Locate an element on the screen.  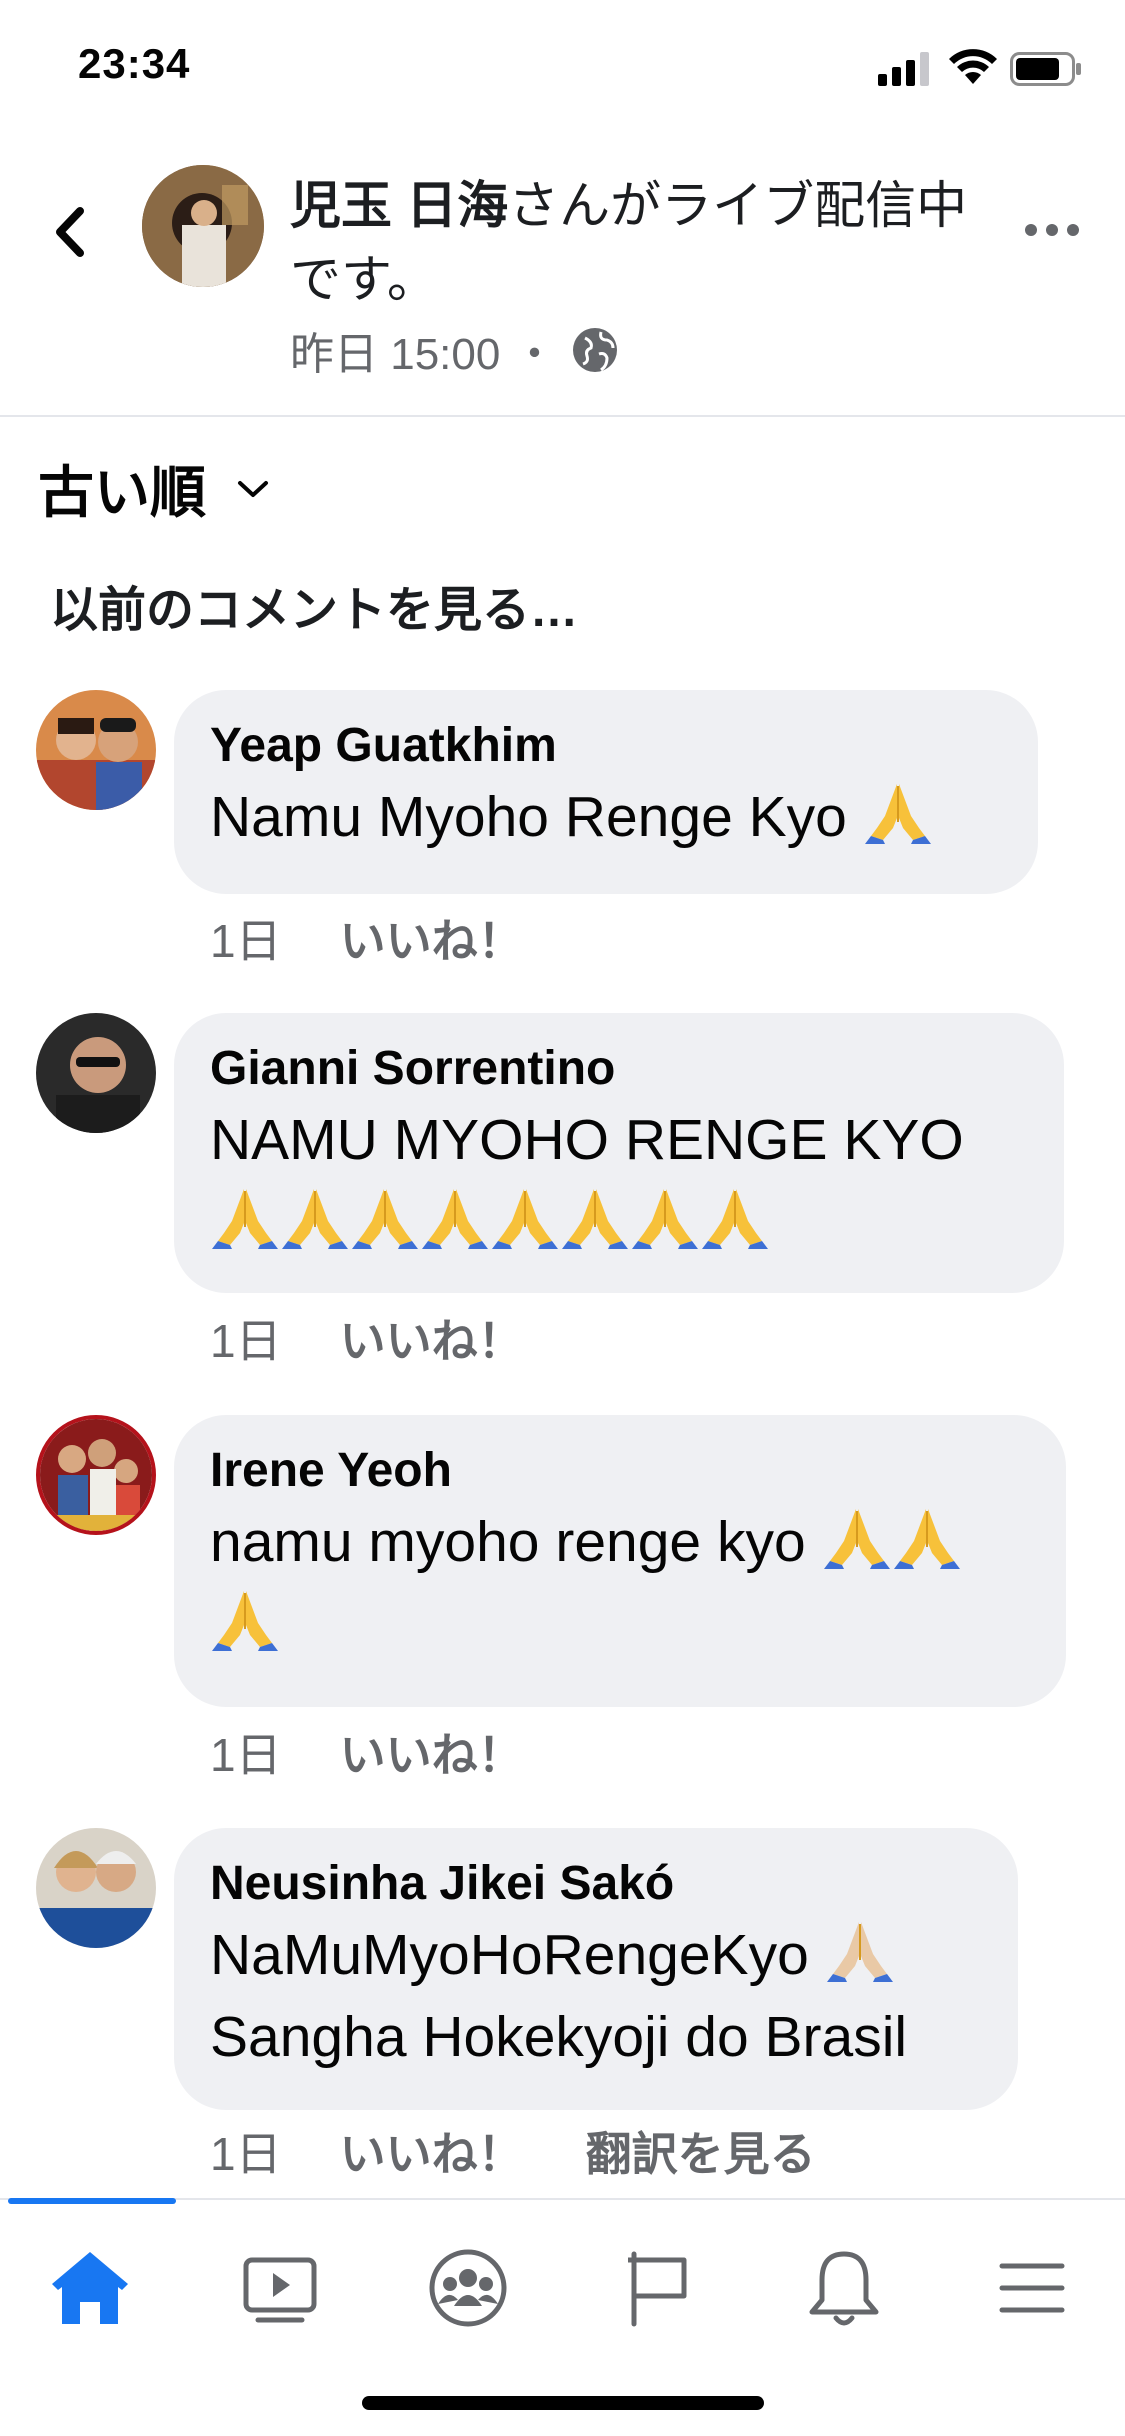
home-icon is located at coordinates (90, 2288).